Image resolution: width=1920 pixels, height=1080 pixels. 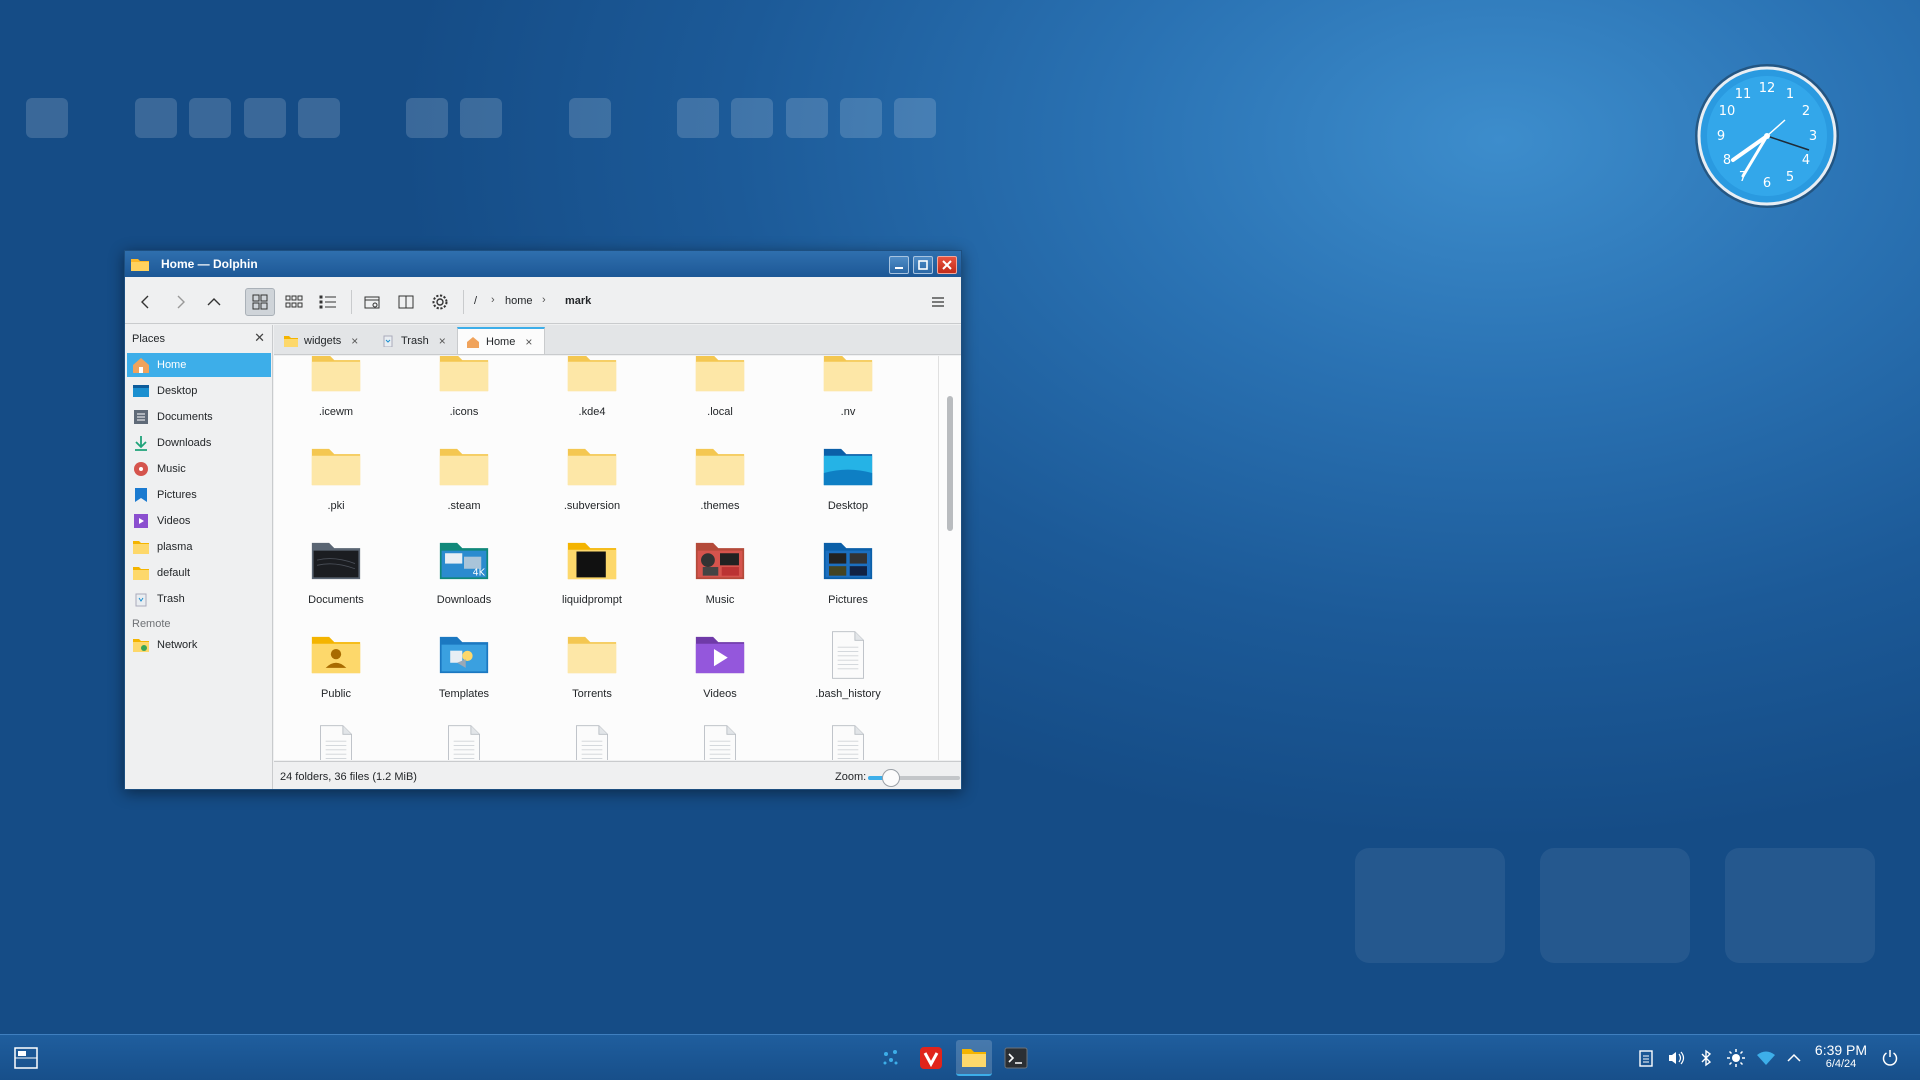 I want to click on taskbar-terminal-button, so click(x=1016, y=1058).